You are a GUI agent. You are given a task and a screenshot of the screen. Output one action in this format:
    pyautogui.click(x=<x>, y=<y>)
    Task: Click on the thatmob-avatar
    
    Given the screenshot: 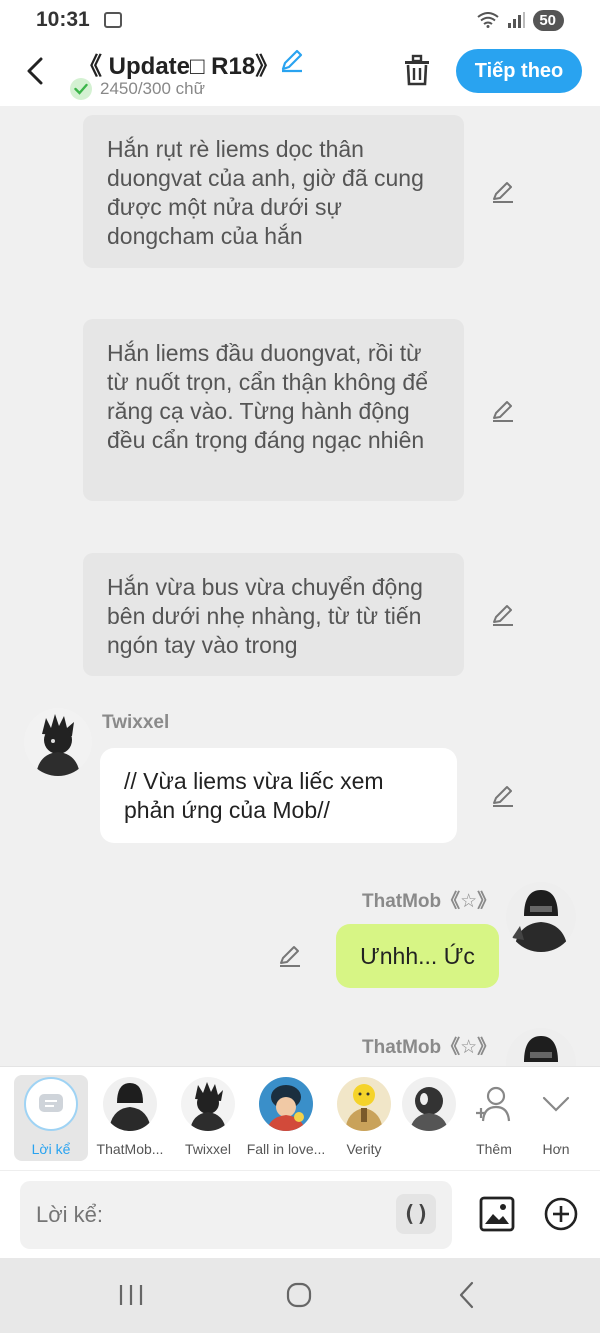 What is the action you would take?
    pyautogui.click(x=541, y=917)
    